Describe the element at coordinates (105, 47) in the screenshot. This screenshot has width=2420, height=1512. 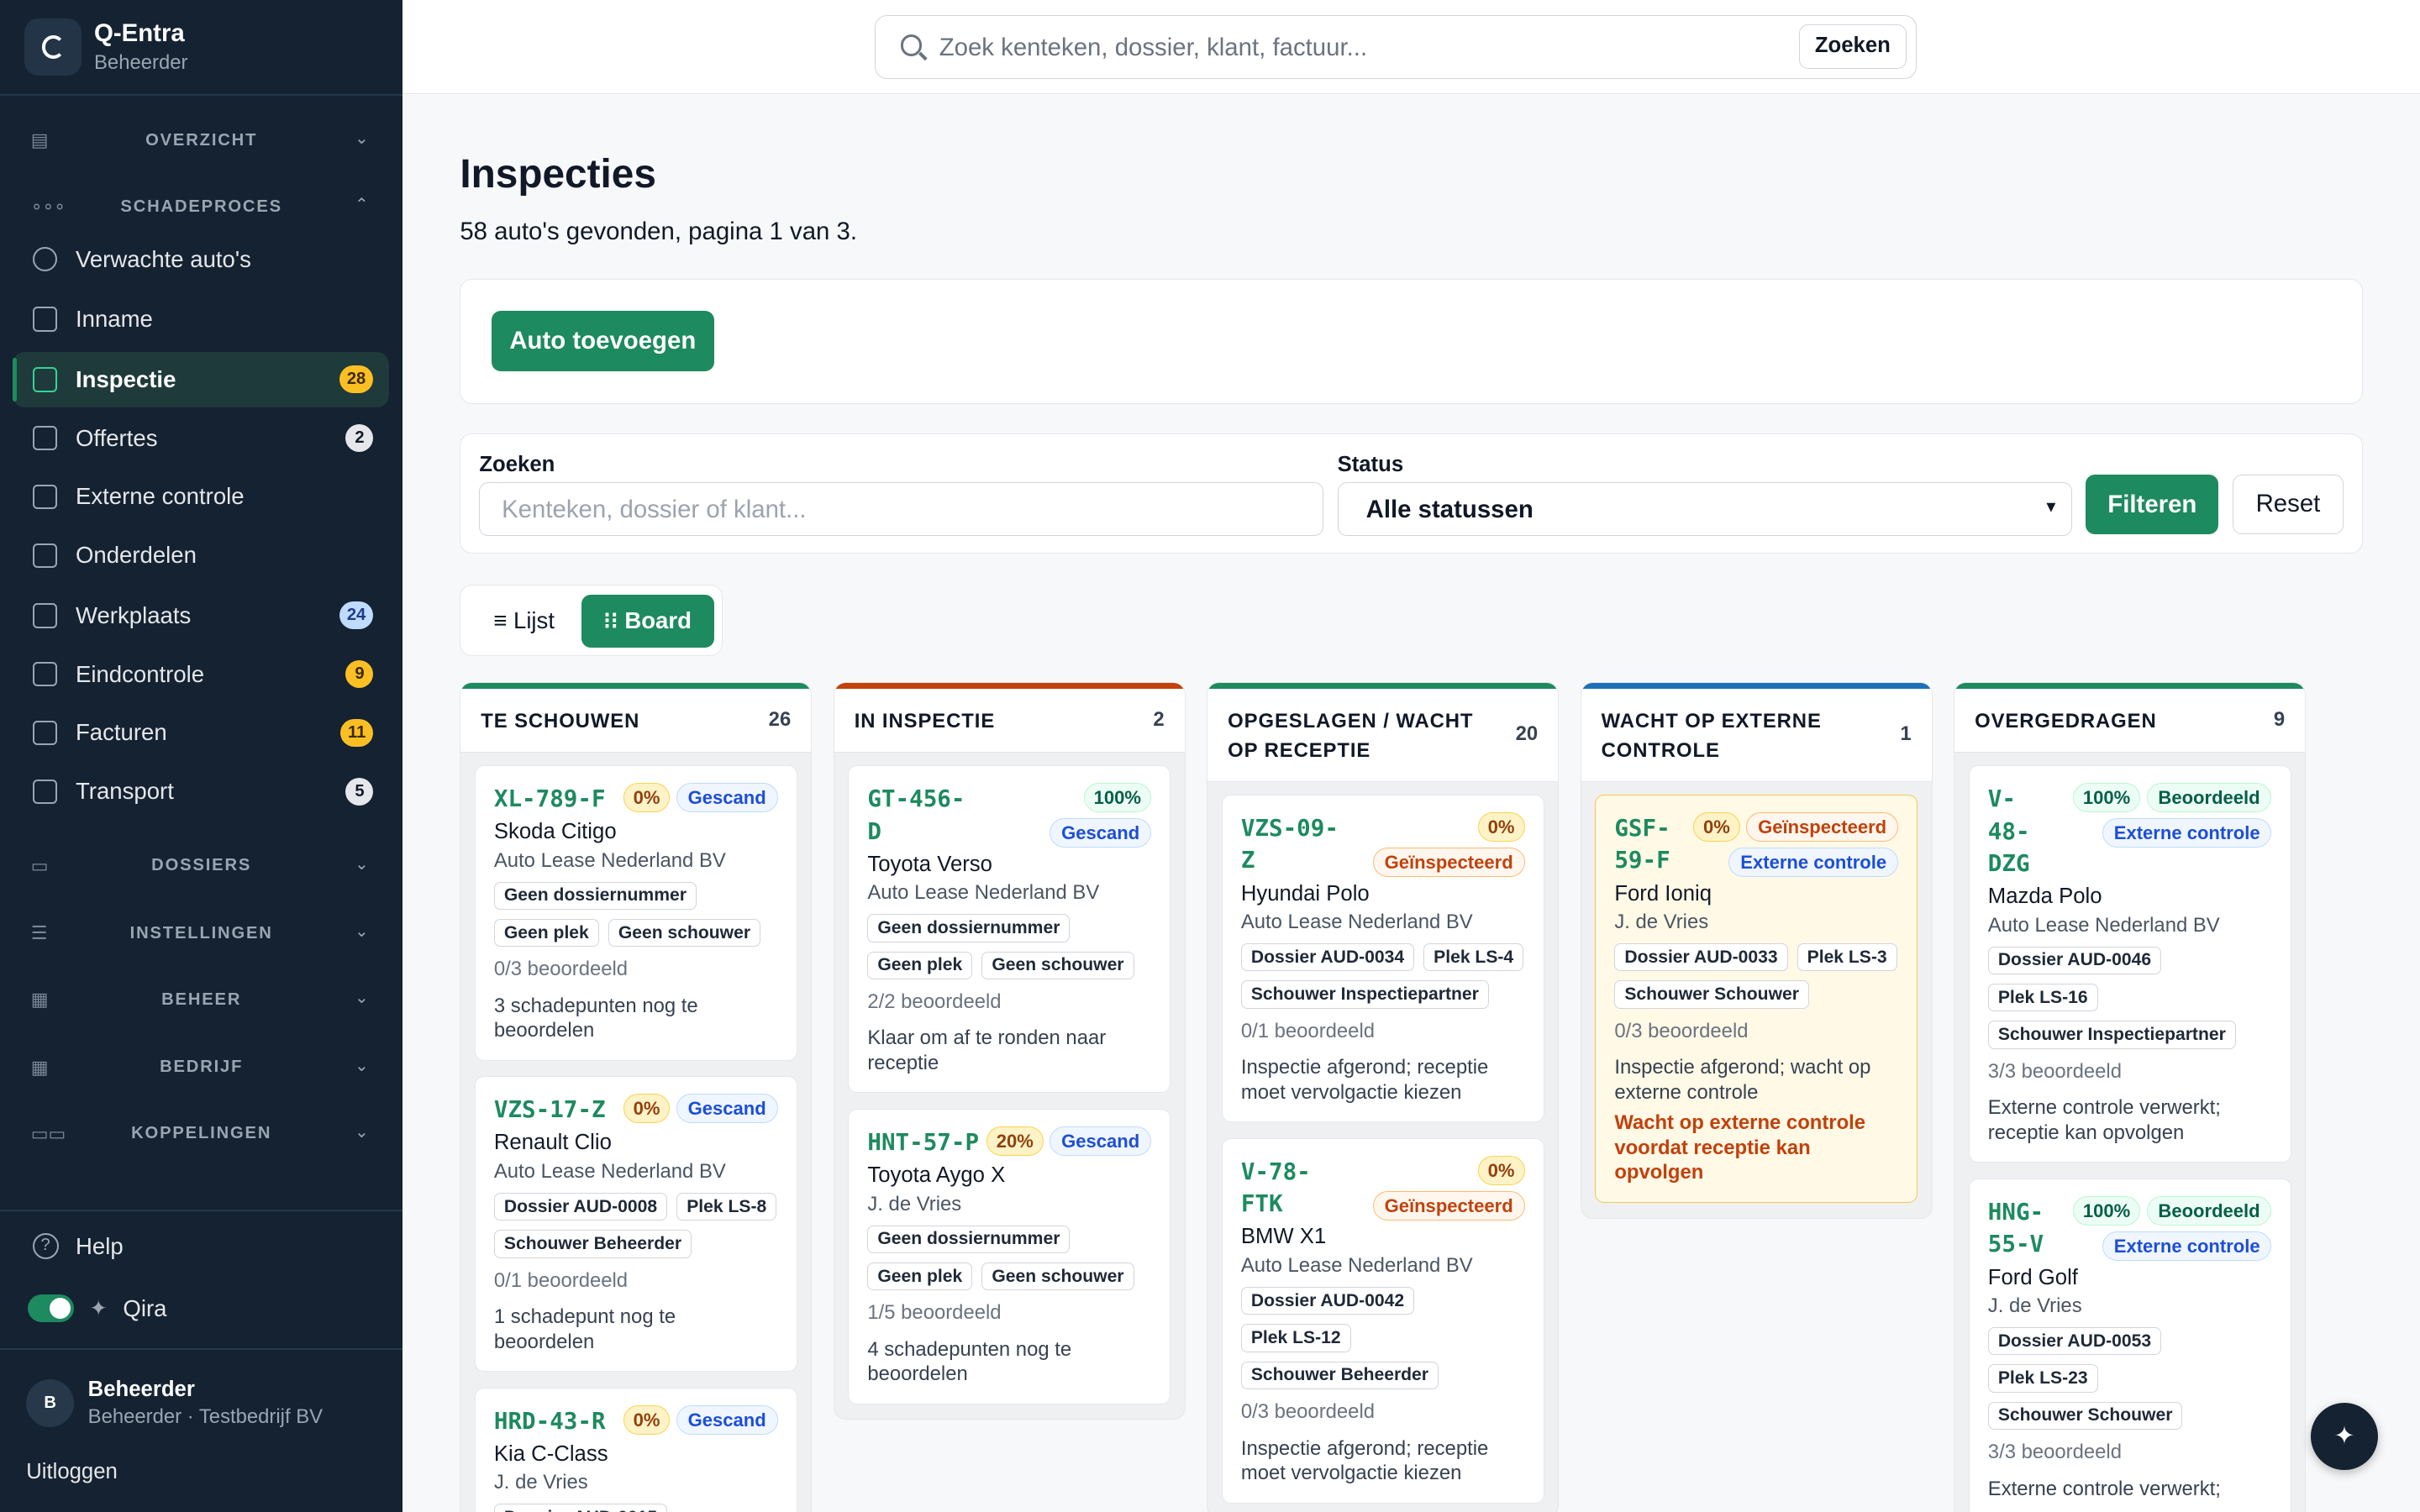
I see `brand: Q-Entra Beheerder` at that location.